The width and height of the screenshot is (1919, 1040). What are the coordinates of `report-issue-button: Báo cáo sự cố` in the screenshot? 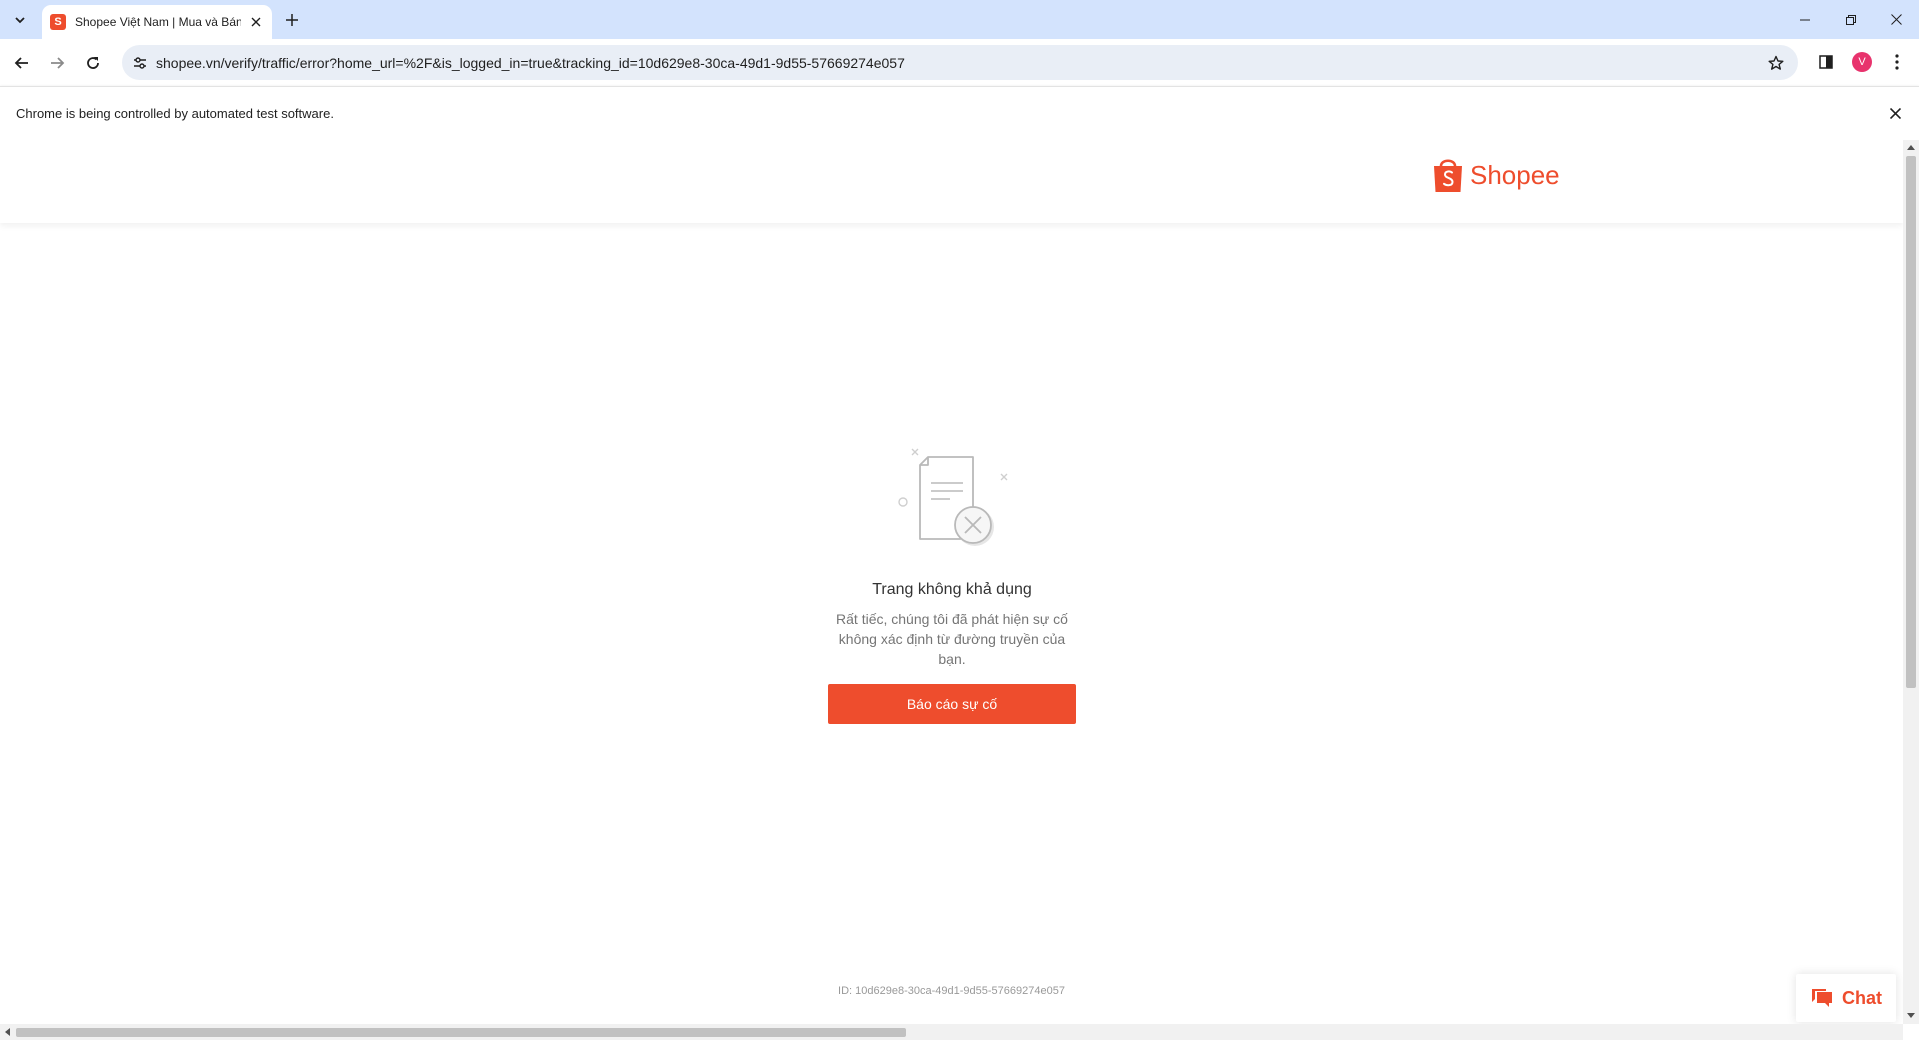 It's located at (952, 704).